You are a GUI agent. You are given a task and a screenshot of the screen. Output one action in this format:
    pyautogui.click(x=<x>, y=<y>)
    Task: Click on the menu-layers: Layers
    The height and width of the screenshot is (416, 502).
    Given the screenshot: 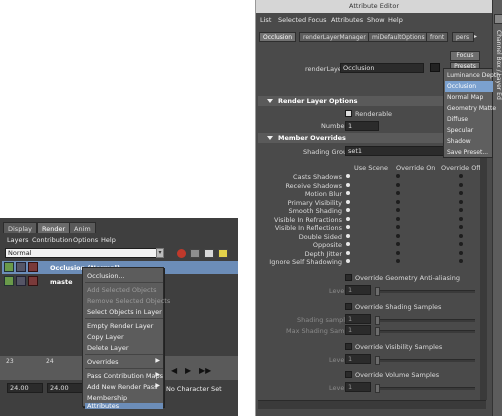 What is the action you would take?
    pyautogui.click(x=18, y=240)
    